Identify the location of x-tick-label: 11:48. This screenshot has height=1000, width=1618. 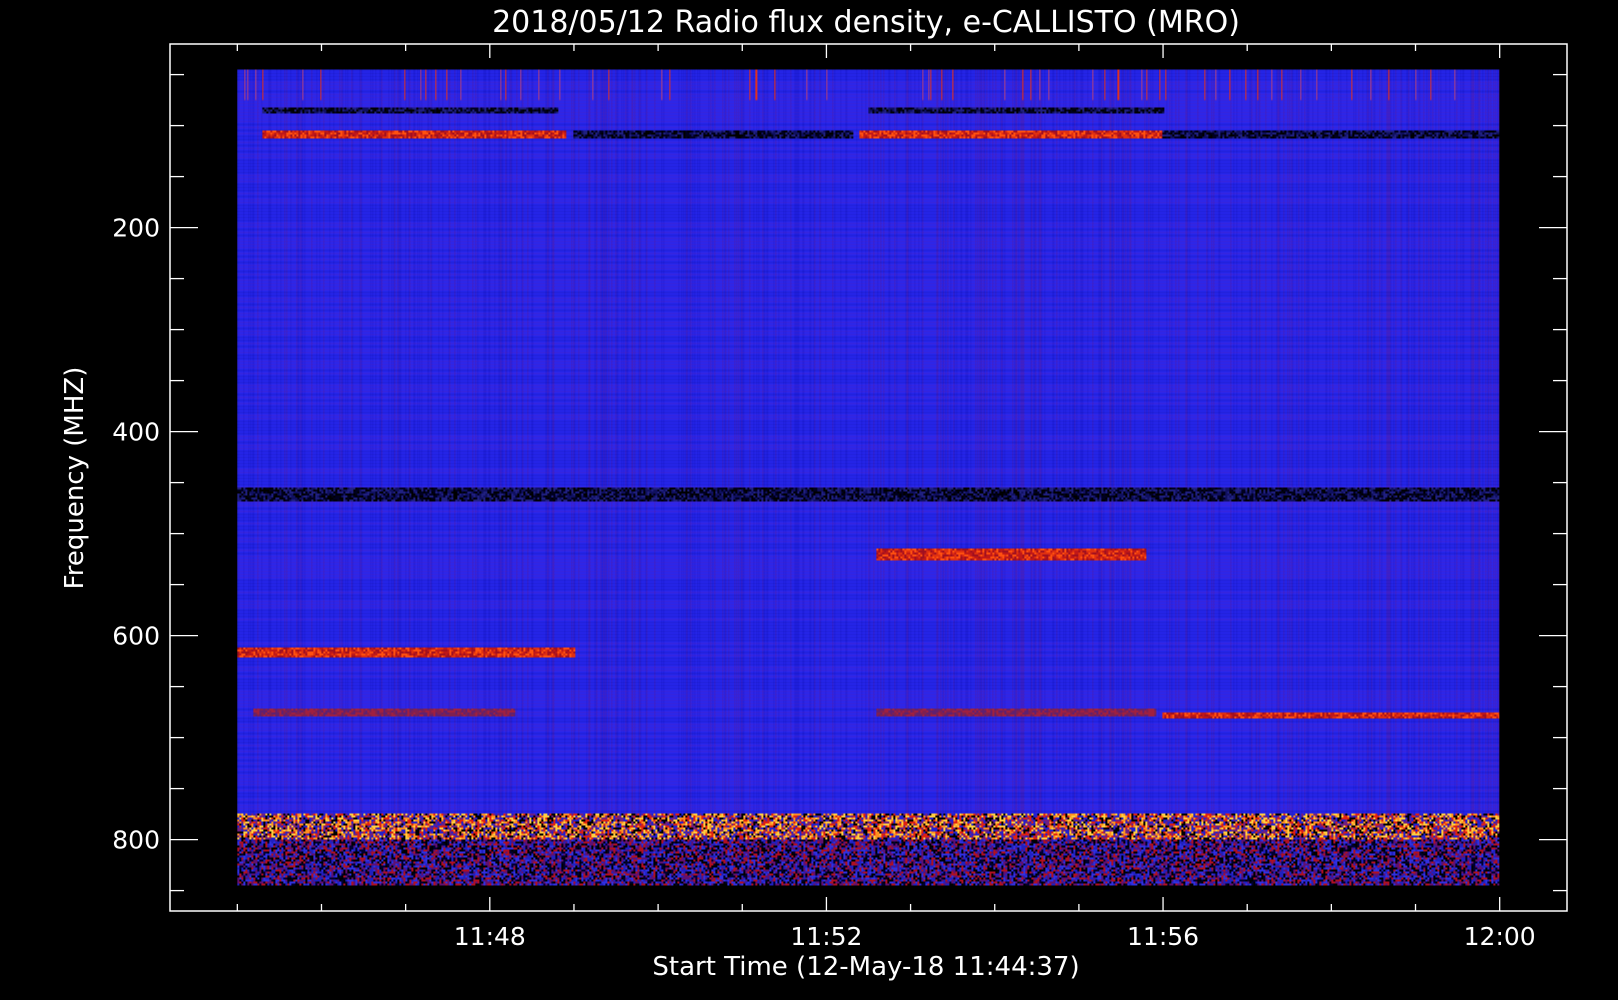
(490, 936).